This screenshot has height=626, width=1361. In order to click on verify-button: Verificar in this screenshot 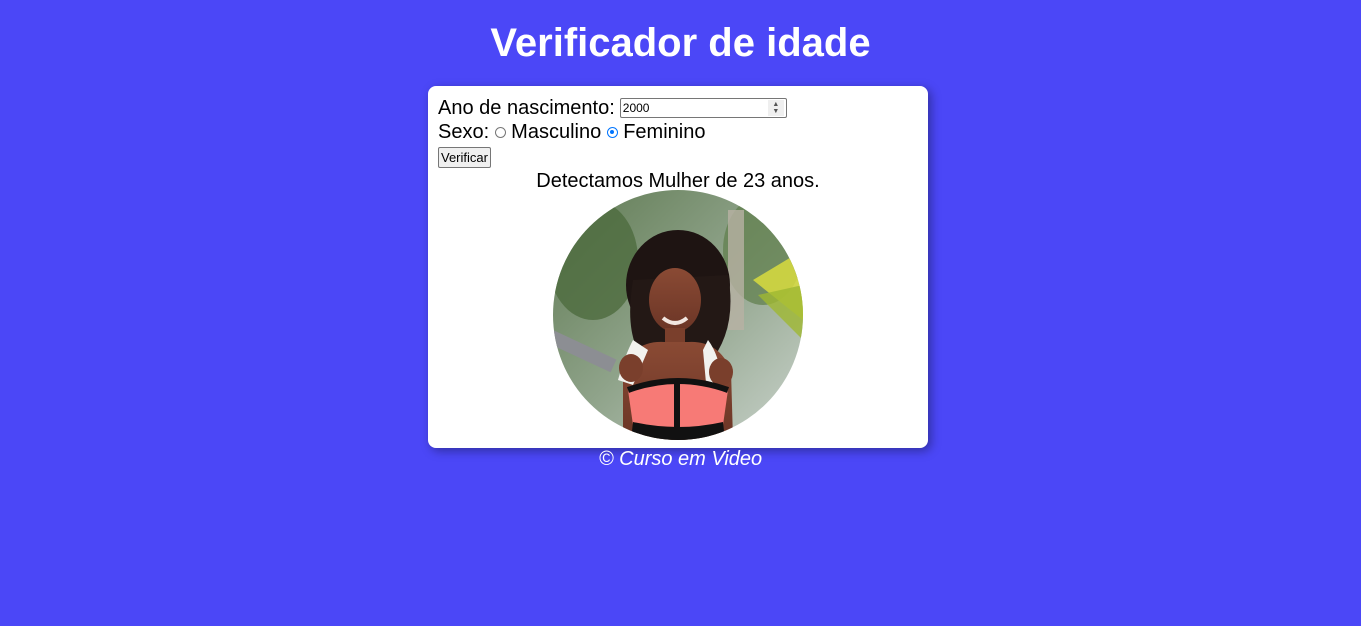, I will do `click(464, 157)`.